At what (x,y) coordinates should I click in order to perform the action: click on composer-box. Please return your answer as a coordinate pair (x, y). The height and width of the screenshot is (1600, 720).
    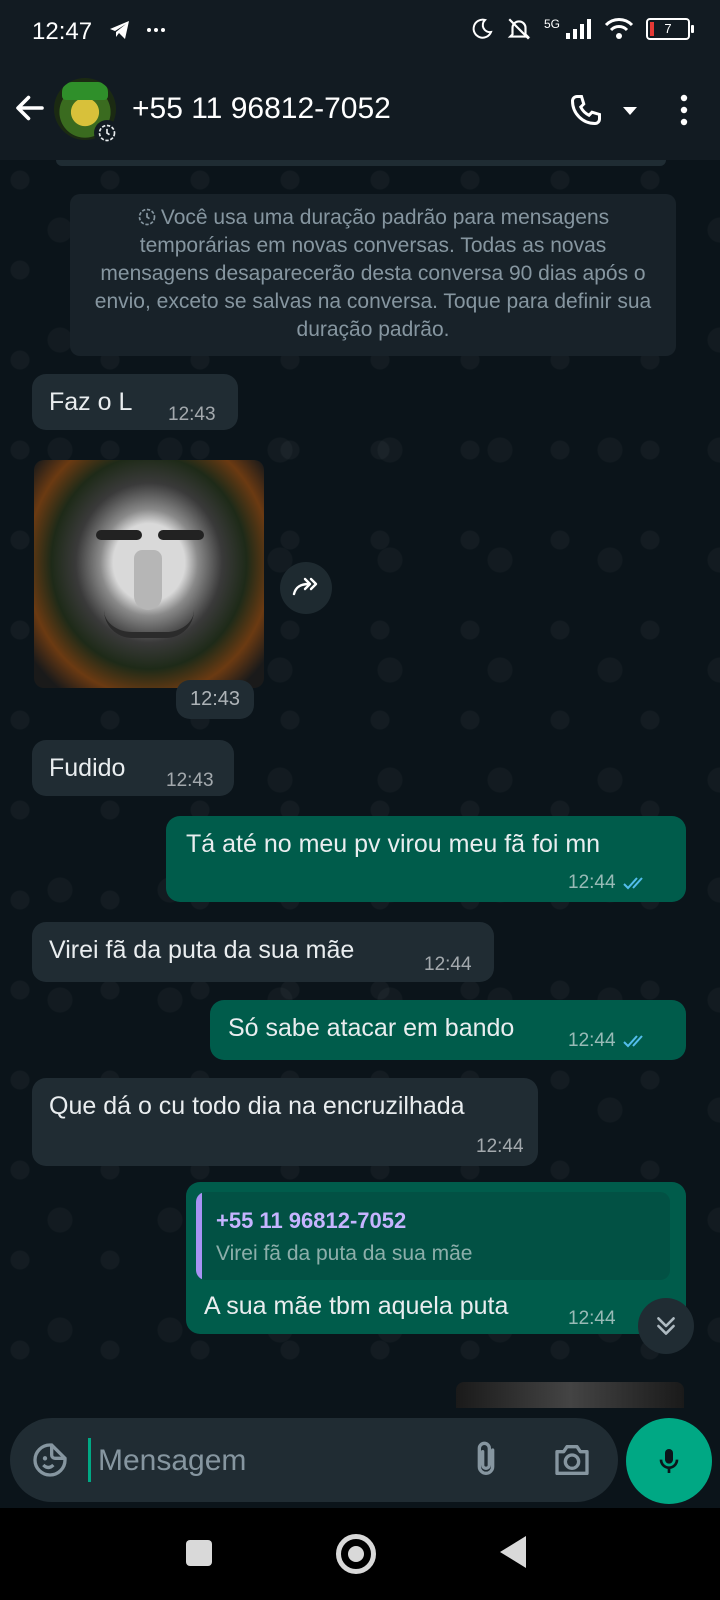
    Looking at the image, I should click on (314, 1460).